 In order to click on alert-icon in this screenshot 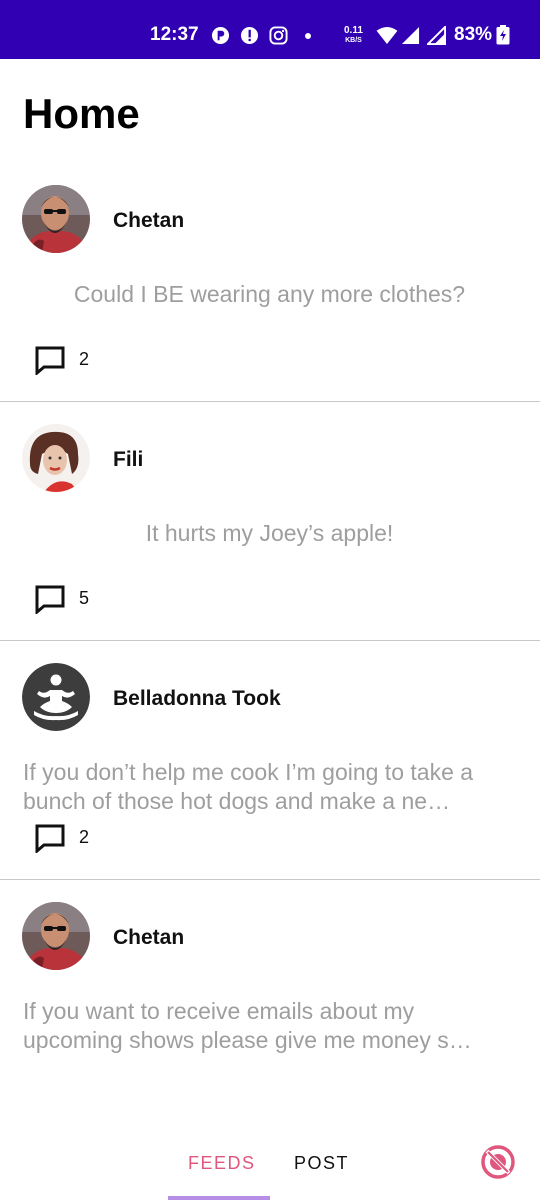, I will do `click(249, 35)`.